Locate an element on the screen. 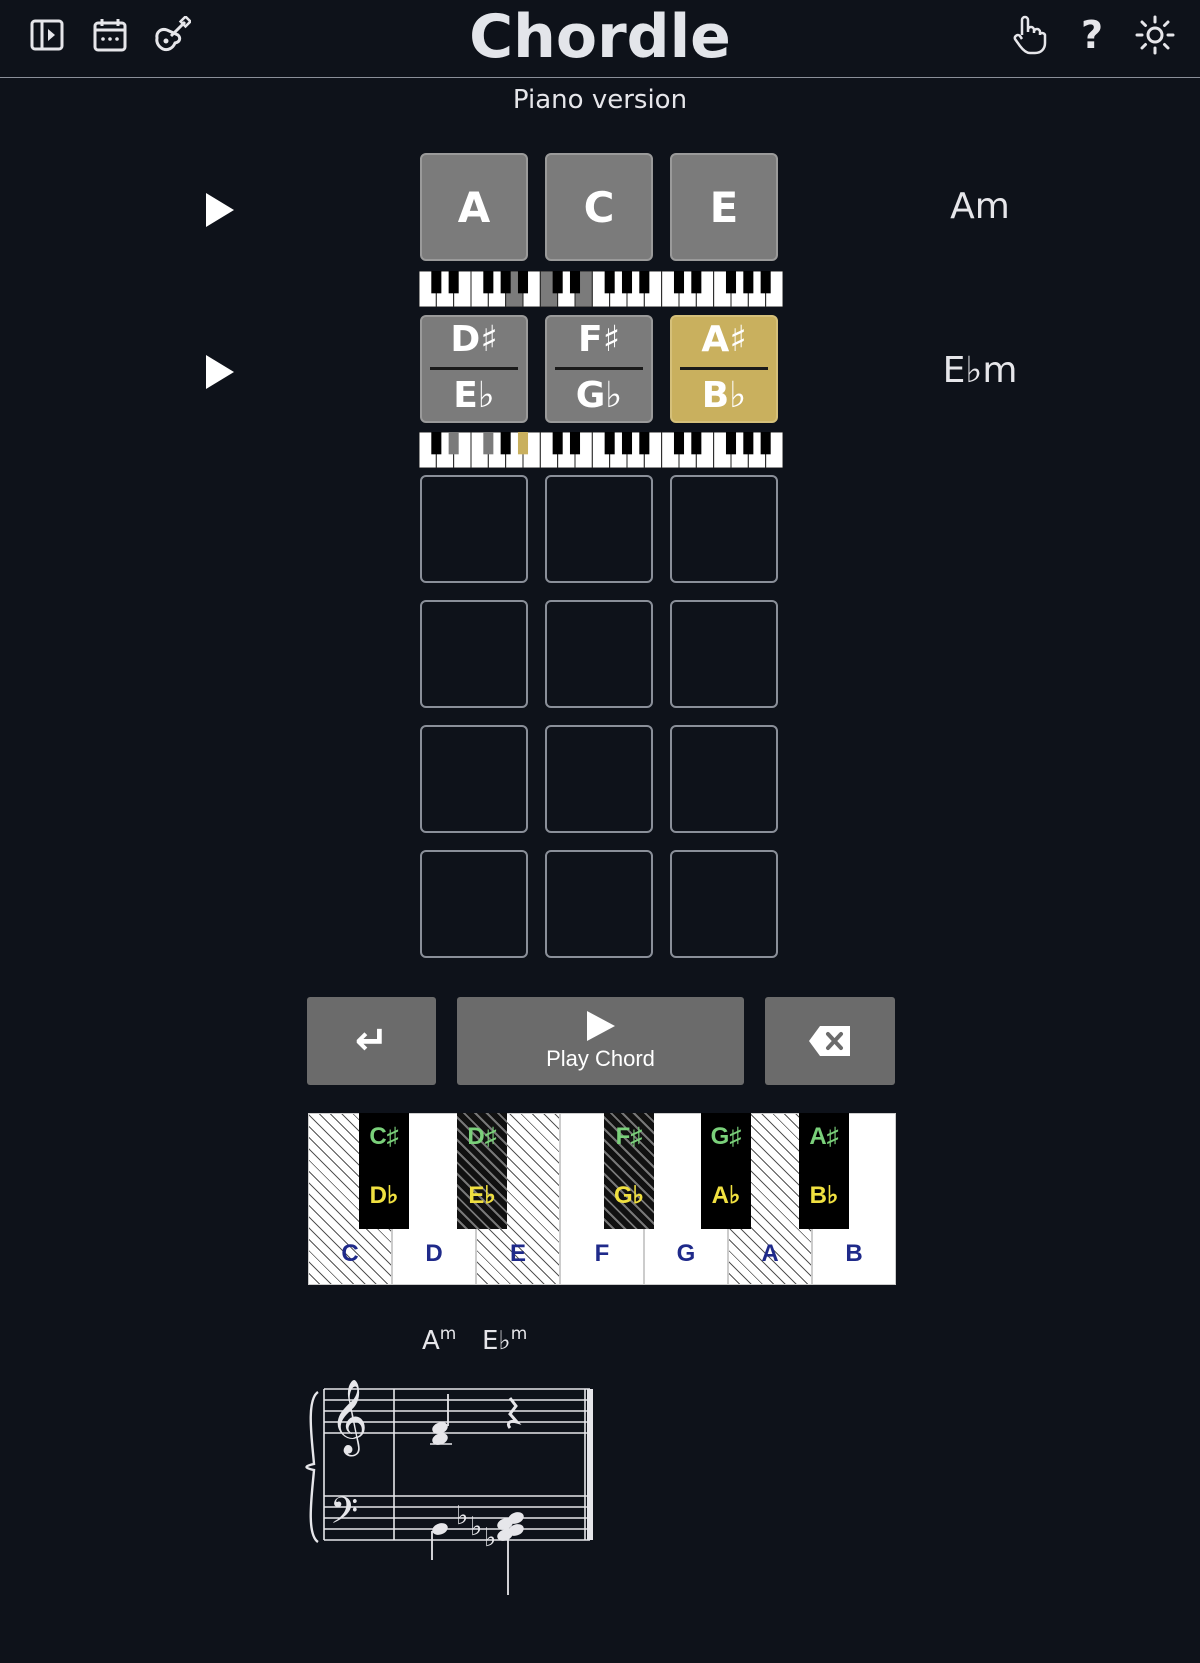  tile-r3-c3 is located at coordinates (724, 529).